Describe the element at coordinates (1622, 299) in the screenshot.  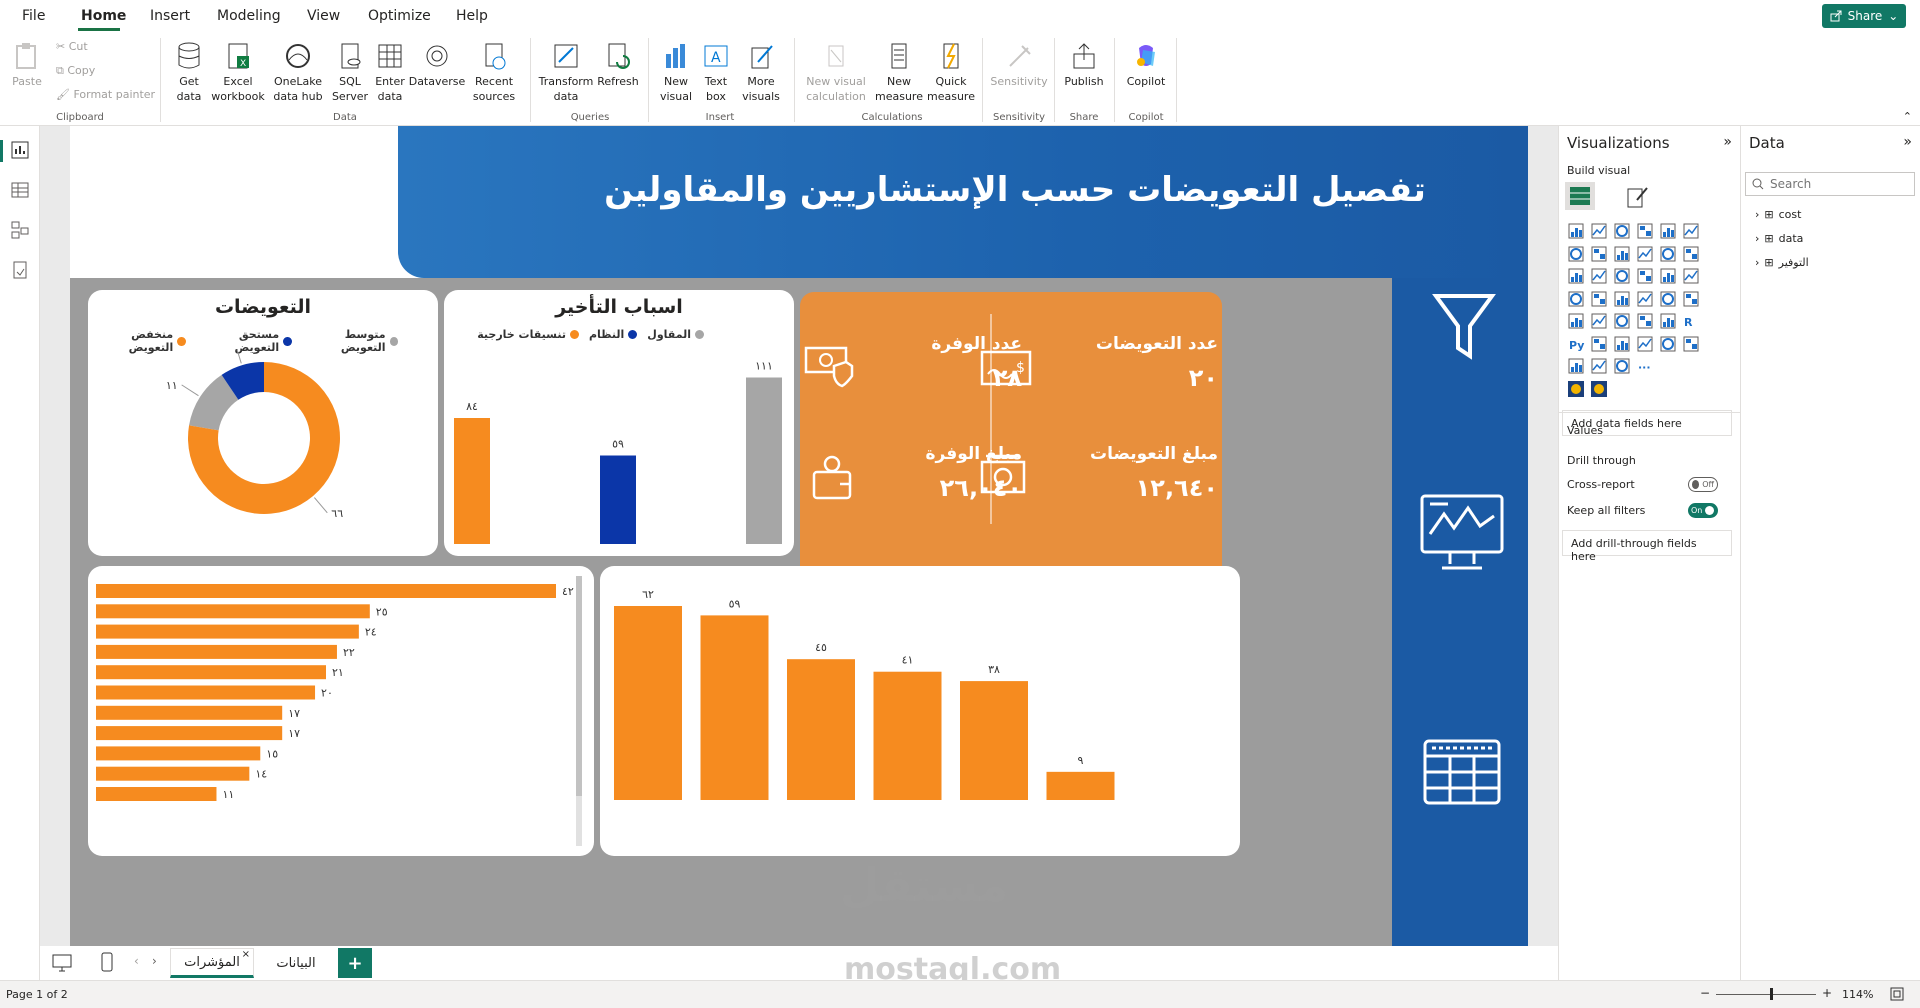
I see `shape-map-icon` at that location.